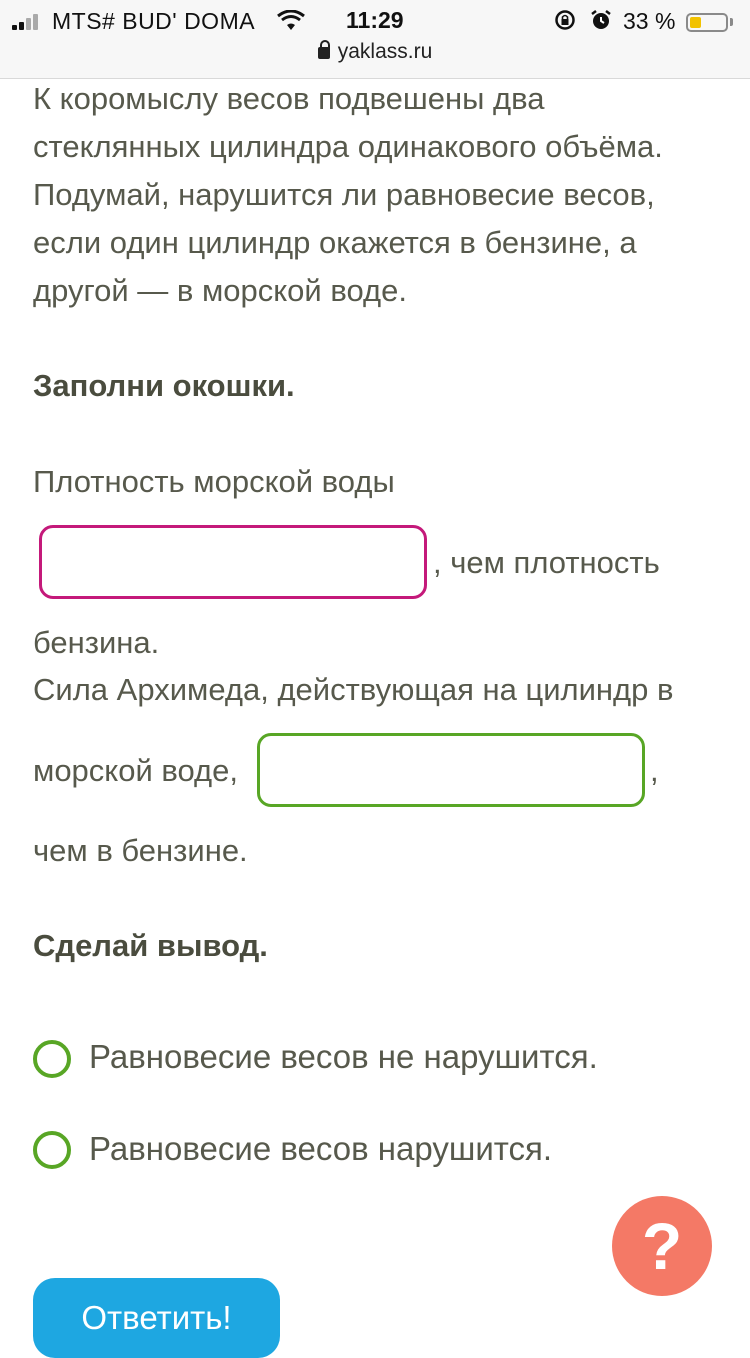 This screenshot has width=750, height=1358. Describe the element at coordinates (707, 22) in the screenshot. I see `battery-icon` at that location.